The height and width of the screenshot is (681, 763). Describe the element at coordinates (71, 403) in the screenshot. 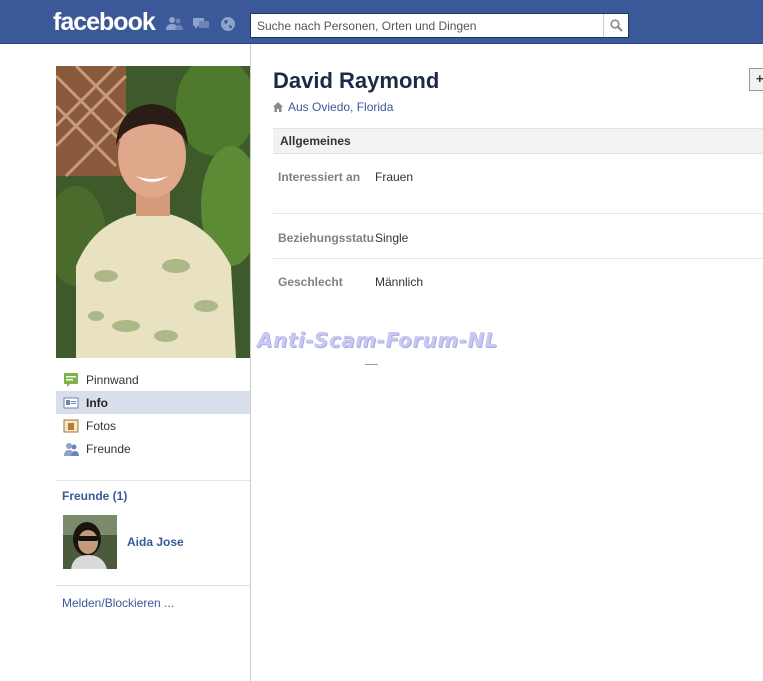

I see `info-icon` at that location.